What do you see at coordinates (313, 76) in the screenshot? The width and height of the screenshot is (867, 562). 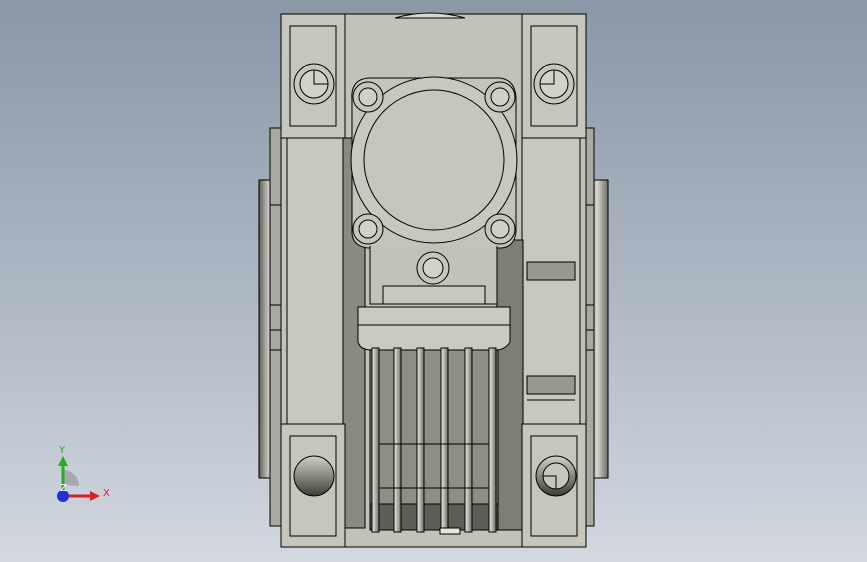 I see `corner-mount-top-left` at bounding box center [313, 76].